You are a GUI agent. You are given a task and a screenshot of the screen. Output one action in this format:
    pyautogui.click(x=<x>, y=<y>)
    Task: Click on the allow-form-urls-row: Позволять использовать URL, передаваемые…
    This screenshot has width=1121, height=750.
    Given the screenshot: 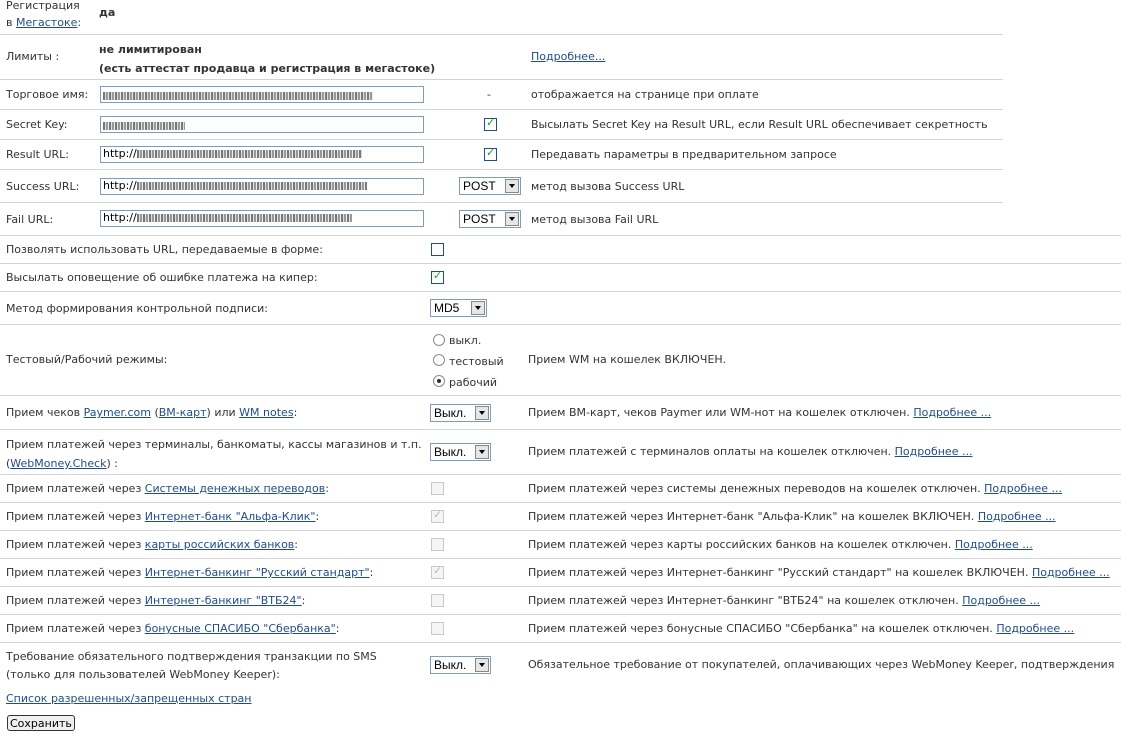 What is the action you would take?
    pyautogui.click(x=560, y=250)
    